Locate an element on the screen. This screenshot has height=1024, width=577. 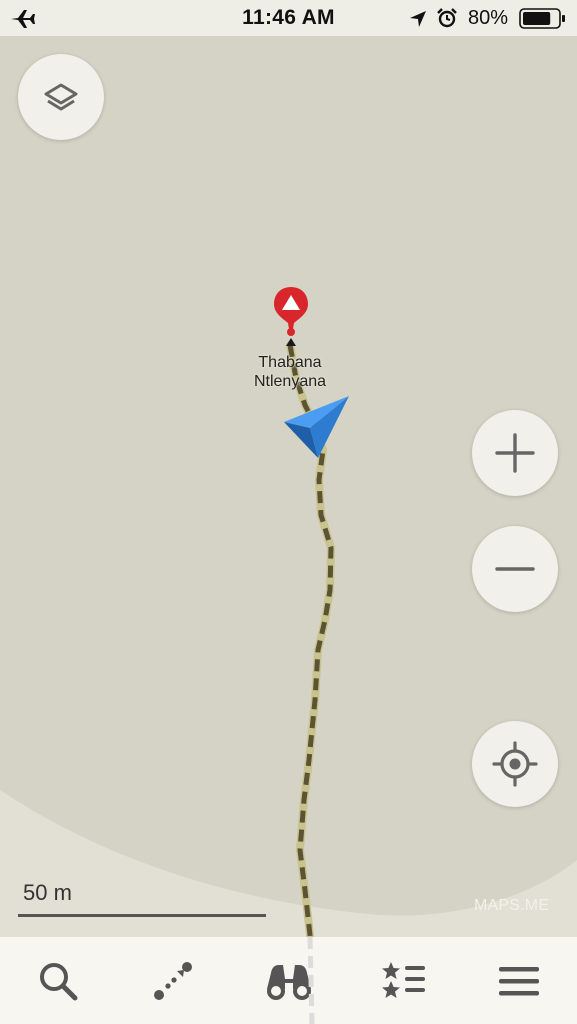
zoom-in-button is located at coordinates (515, 453).